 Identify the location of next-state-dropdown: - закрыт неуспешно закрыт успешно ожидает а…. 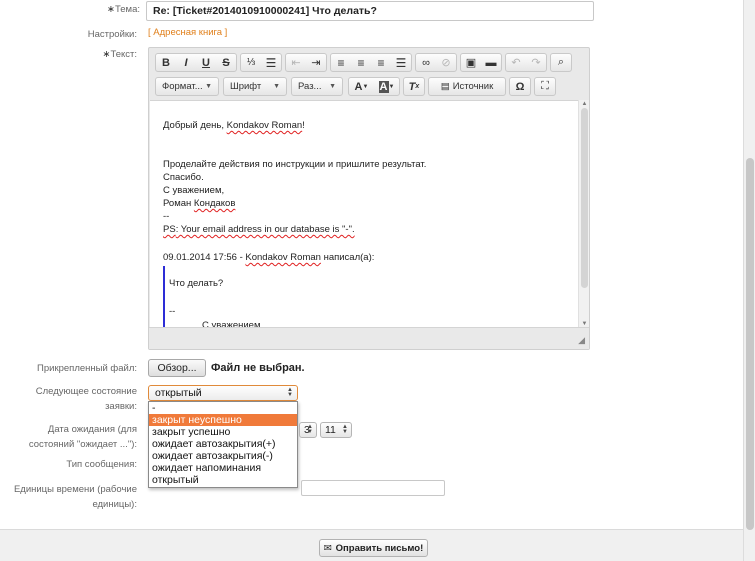
(223, 444).